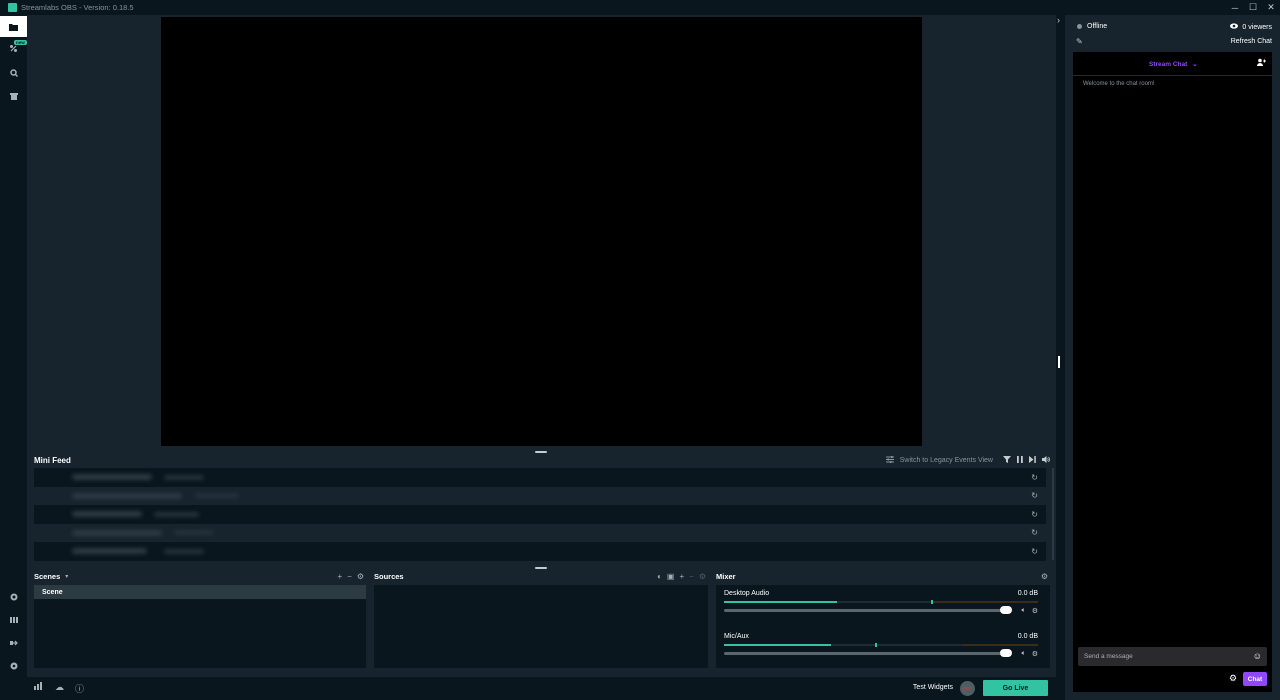 The height and width of the screenshot is (700, 1280). What do you see at coordinates (79, 688) in the screenshot?
I see `info-icon: ⓘ` at bounding box center [79, 688].